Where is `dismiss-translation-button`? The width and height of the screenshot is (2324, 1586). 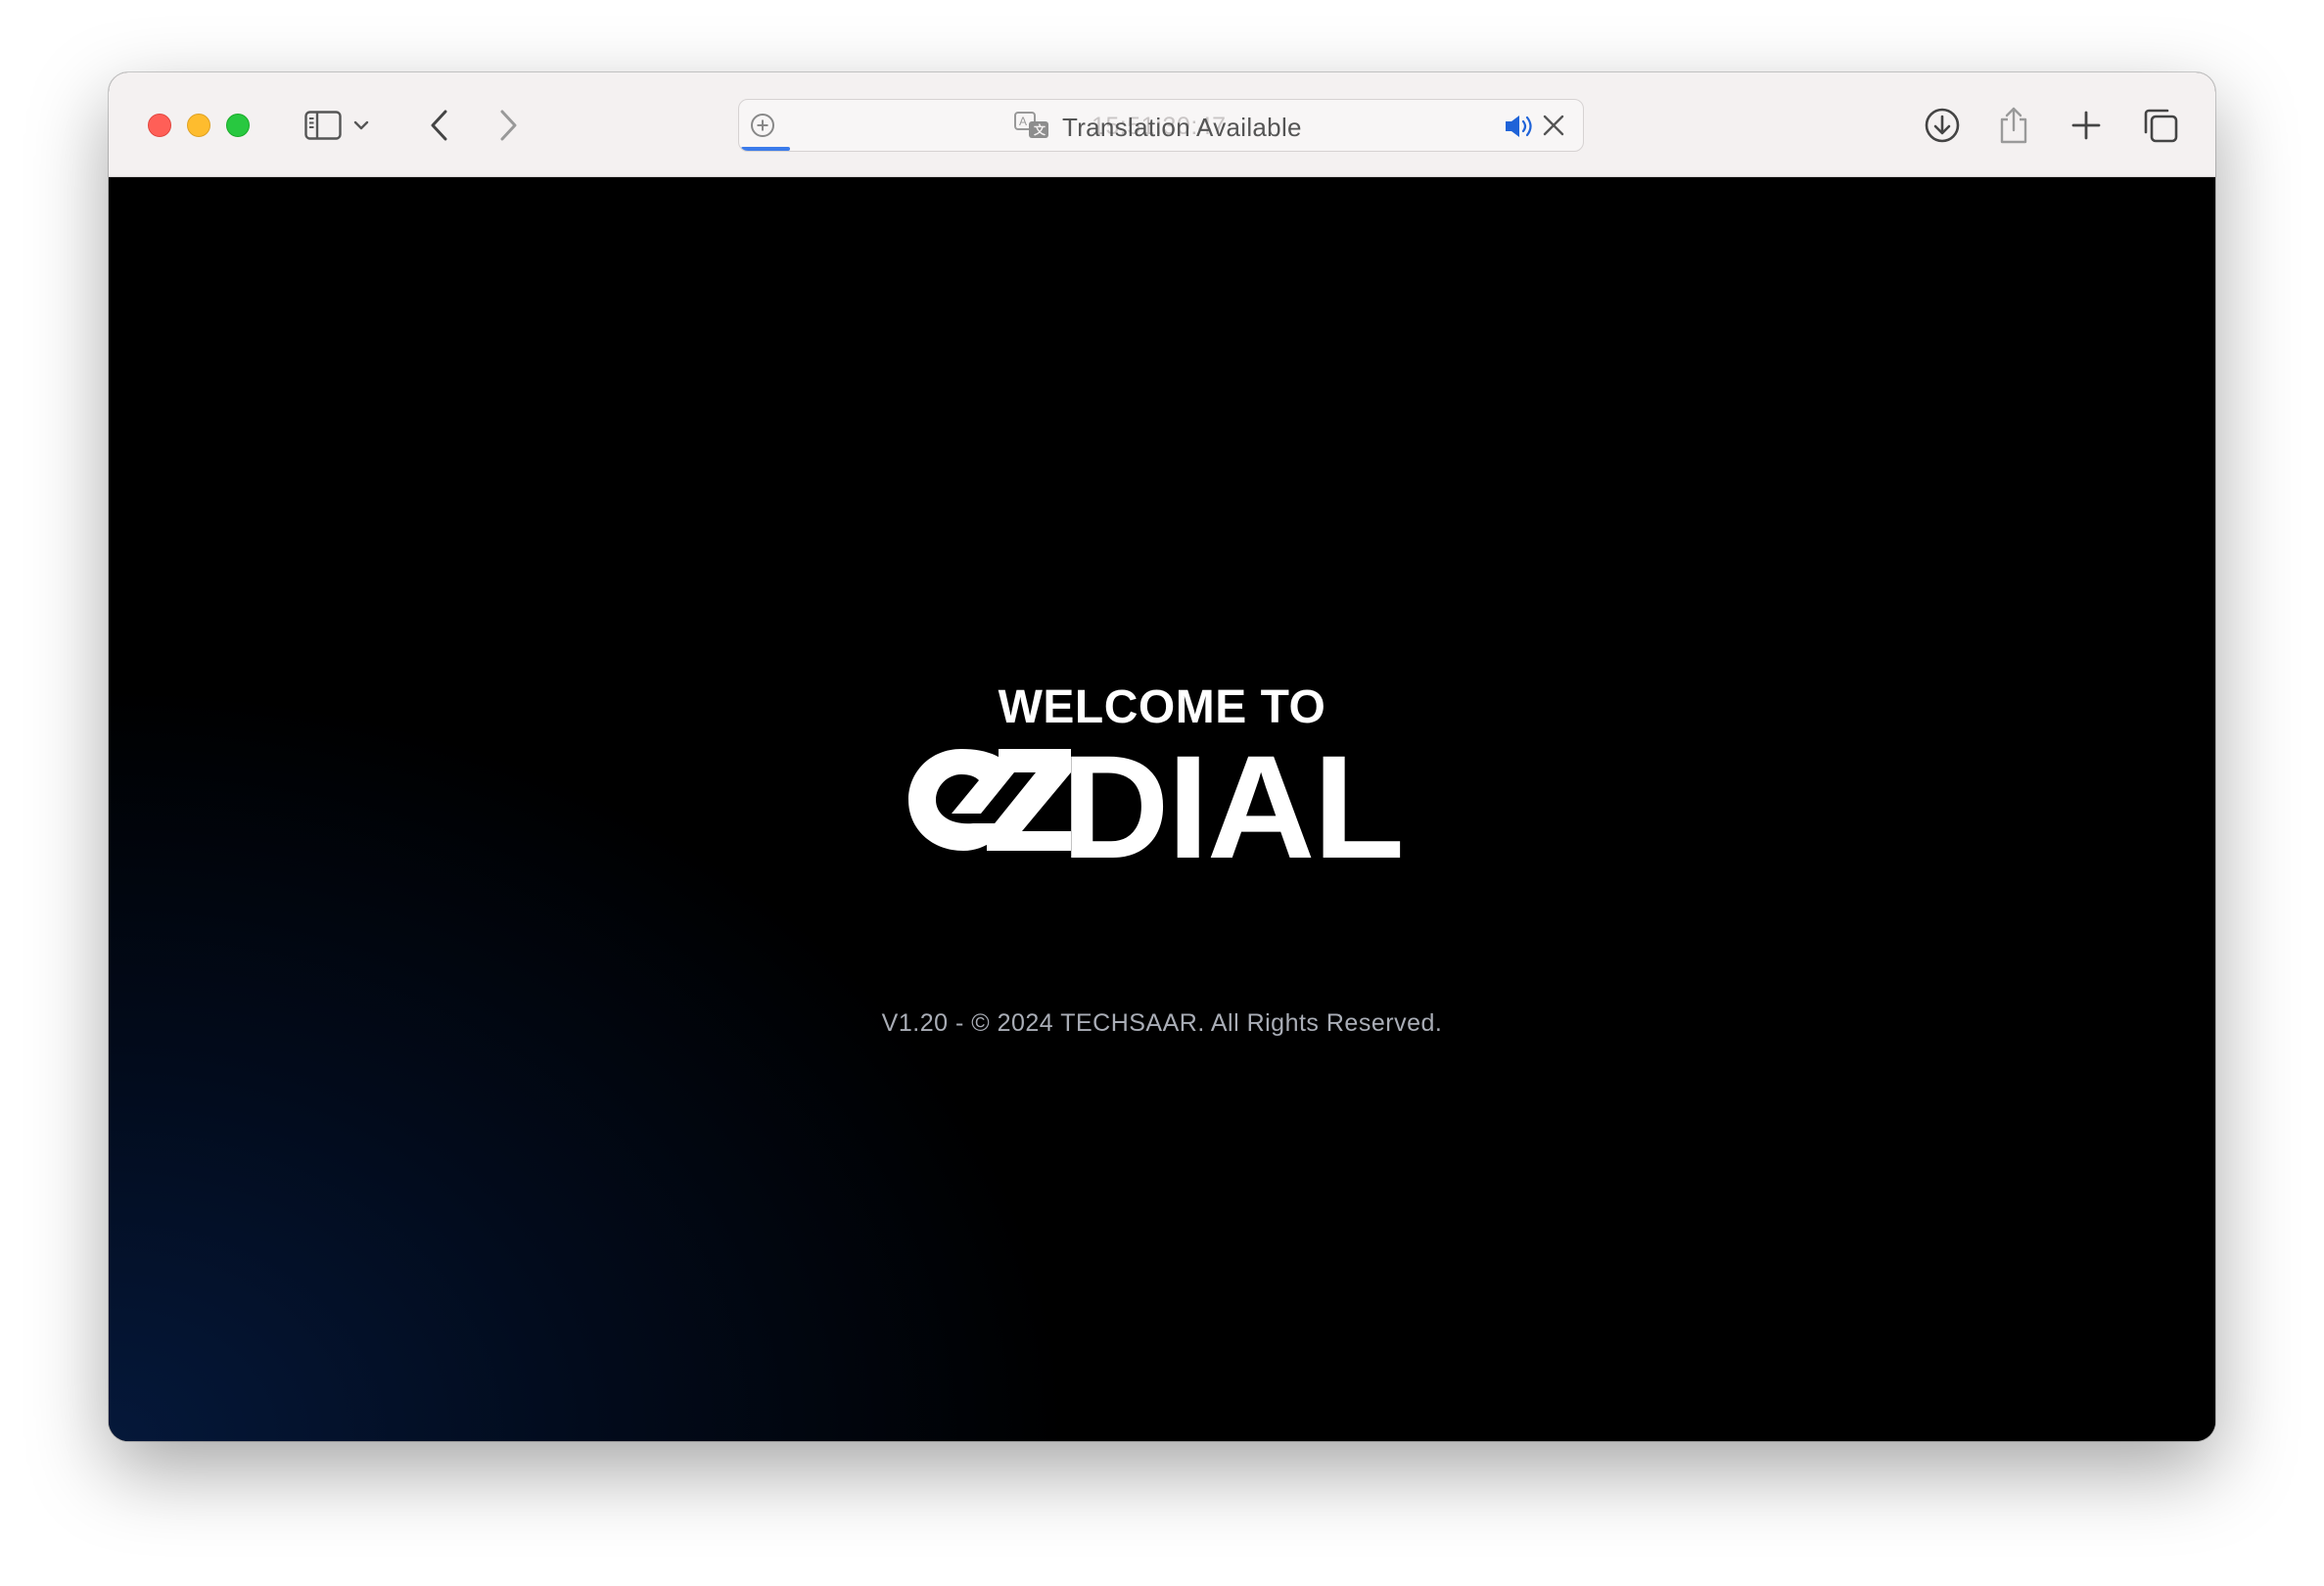
dismiss-translation-button is located at coordinates (1553, 128).